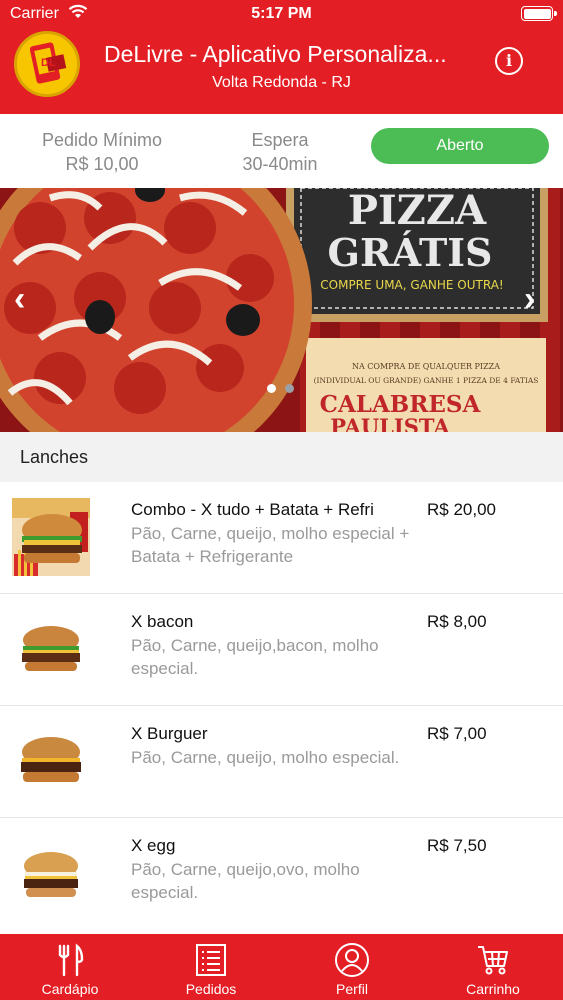 This screenshot has width=563, height=1000. I want to click on carousel-prev-icon: ‹, so click(19, 299).